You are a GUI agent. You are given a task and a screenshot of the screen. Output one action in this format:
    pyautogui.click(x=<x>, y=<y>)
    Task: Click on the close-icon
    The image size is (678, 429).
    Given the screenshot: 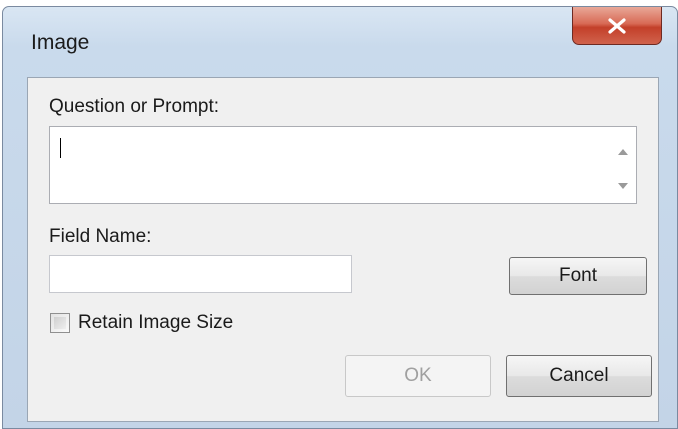 What is the action you would take?
    pyautogui.click(x=617, y=25)
    